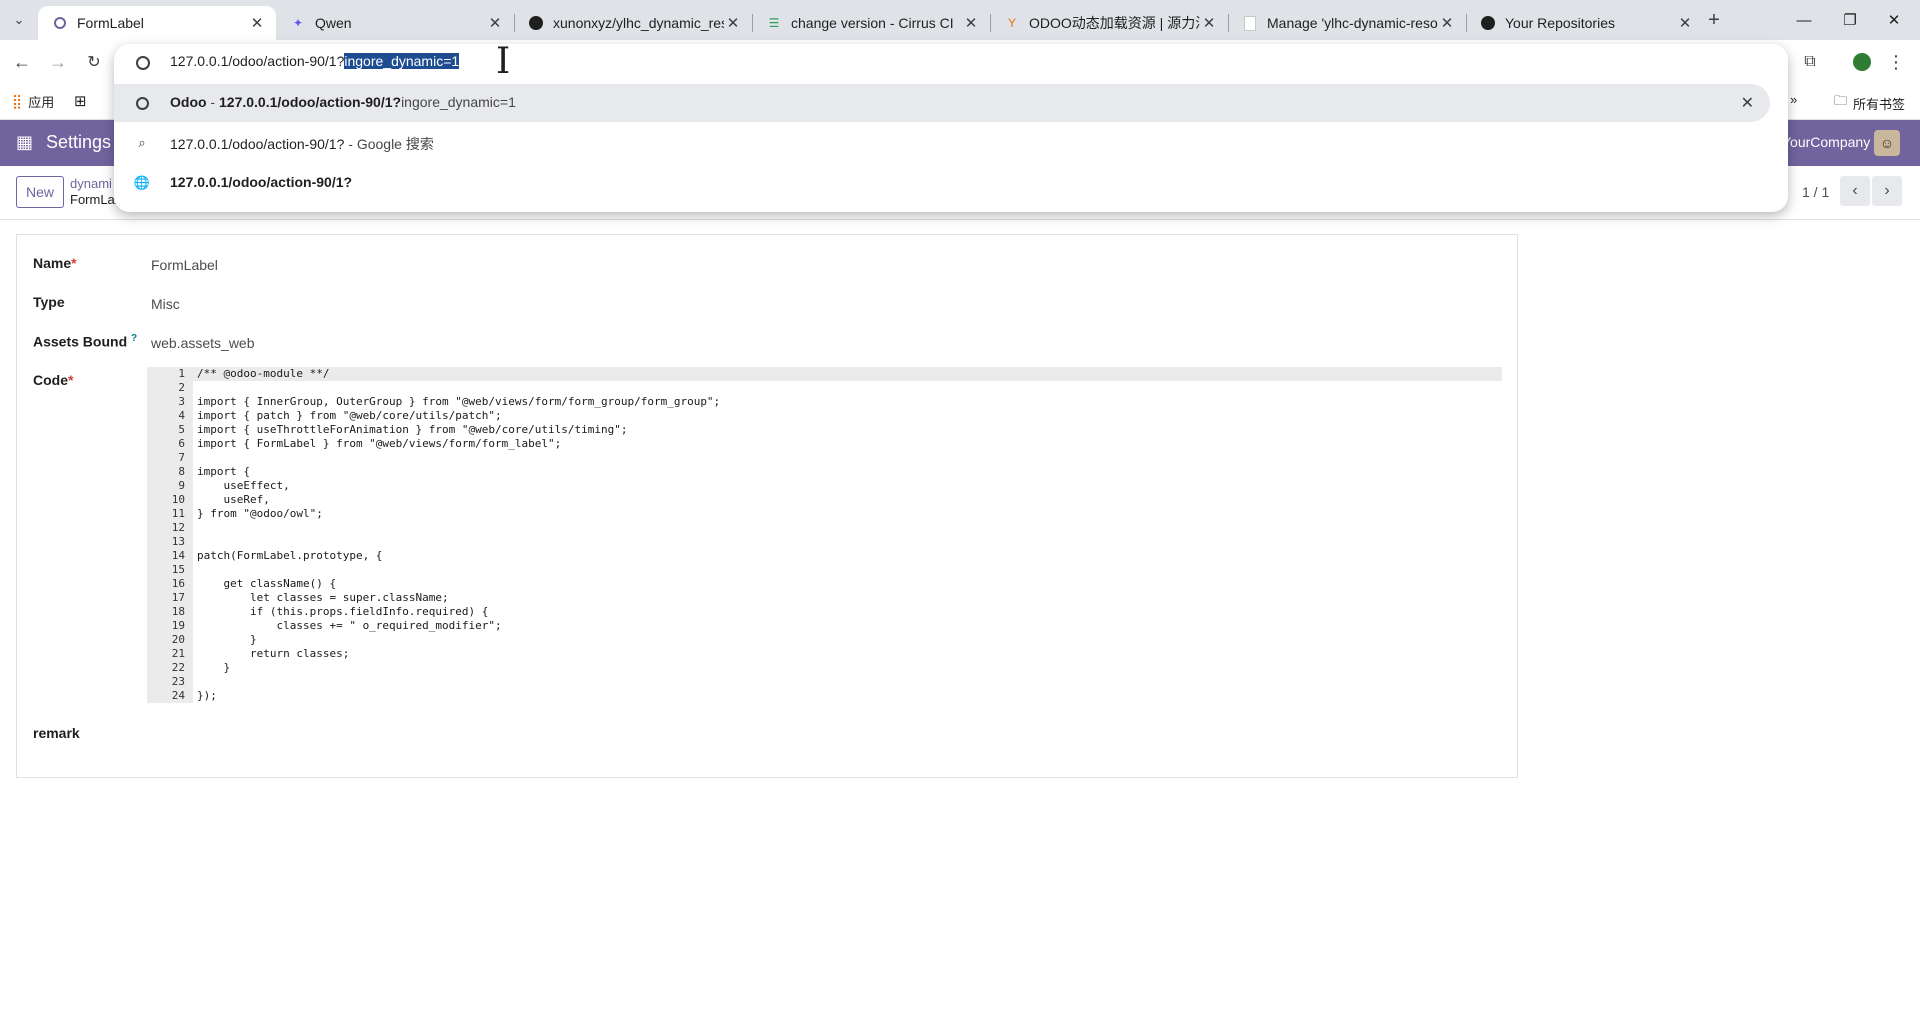  Describe the element at coordinates (1894, 20) in the screenshot. I see `close-window-button: ✕` at that location.